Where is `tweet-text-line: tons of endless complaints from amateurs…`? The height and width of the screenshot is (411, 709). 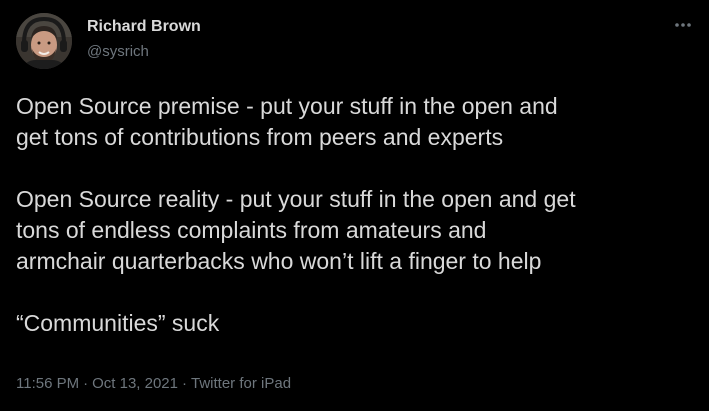
tweet-text-line: tons of endless complaints from amateurs… is located at coordinates (251, 230).